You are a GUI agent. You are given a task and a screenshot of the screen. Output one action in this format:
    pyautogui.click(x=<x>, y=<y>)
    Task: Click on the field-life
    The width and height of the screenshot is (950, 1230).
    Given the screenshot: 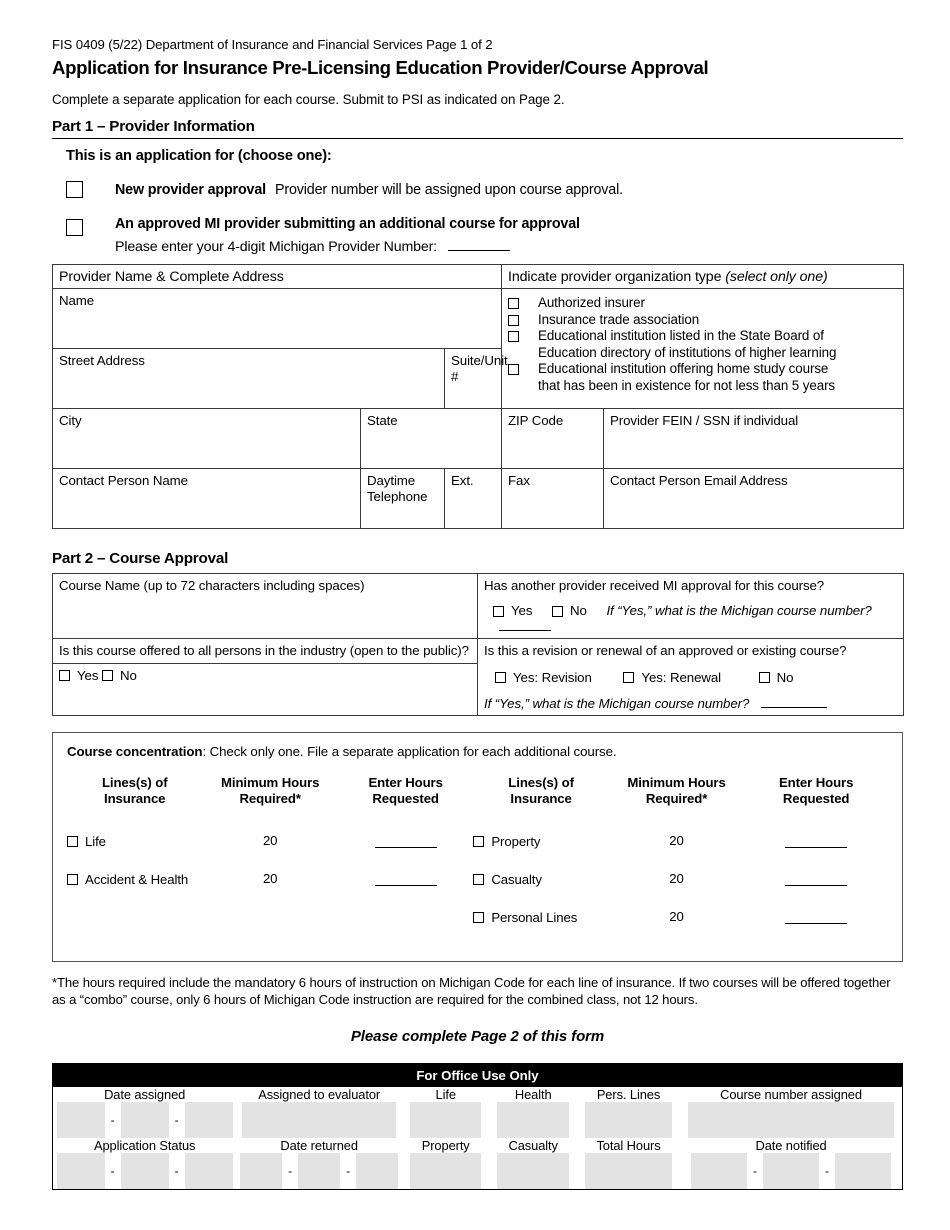 What is the action you would take?
    pyautogui.click(x=446, y=1120)
    